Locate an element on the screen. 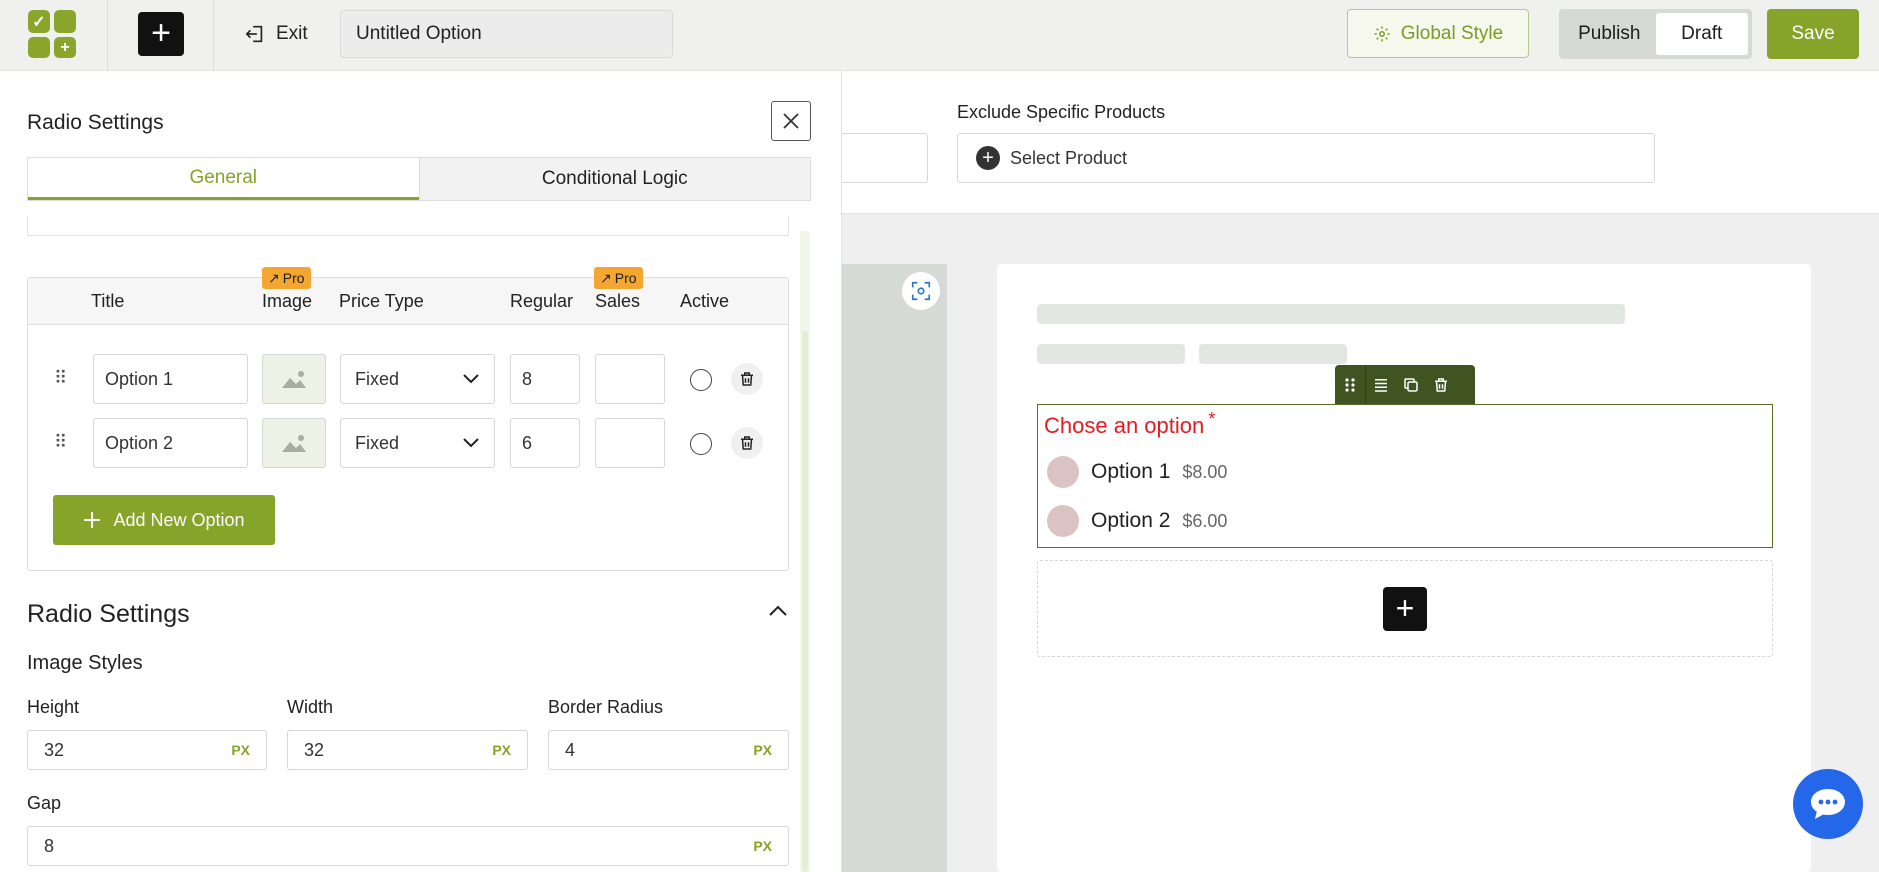 This screenshot has width=1879, height=872. radio-field-label: Chose an option * is located at coordinates (1129, 424).